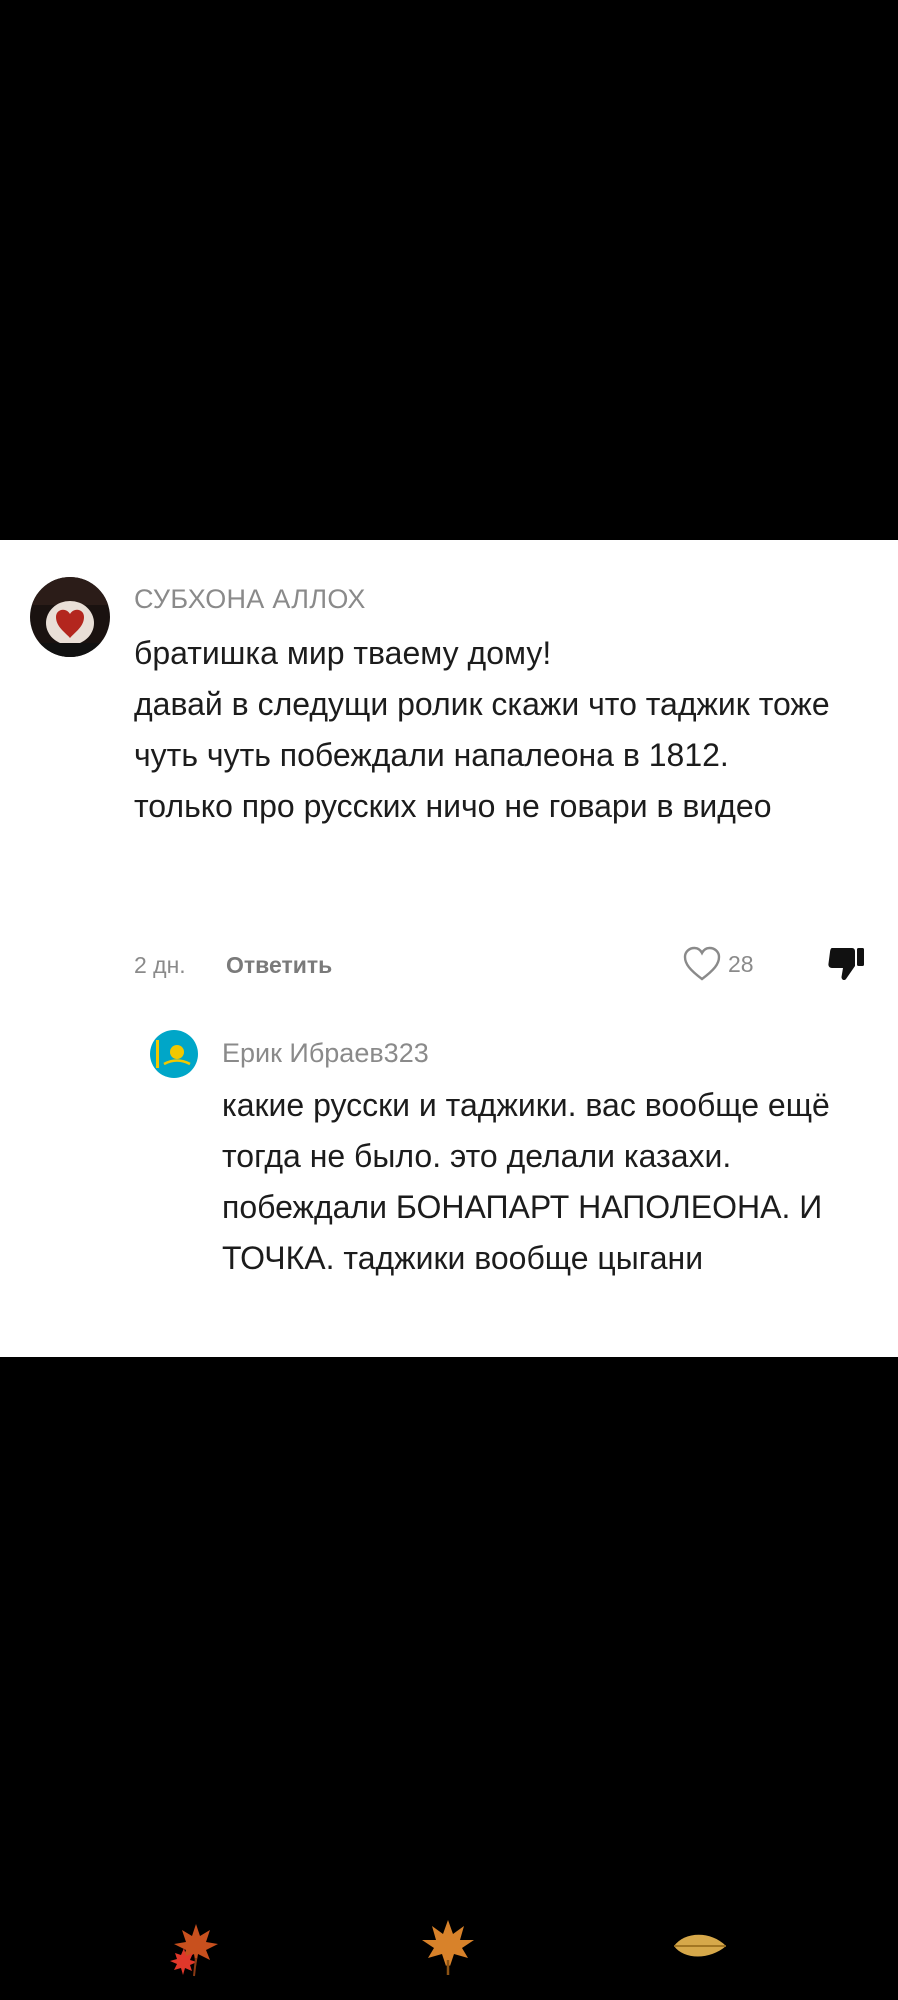 The width and height of the screenshot is (898, 2000). I want to click on user-avatar, so click(70, 617).